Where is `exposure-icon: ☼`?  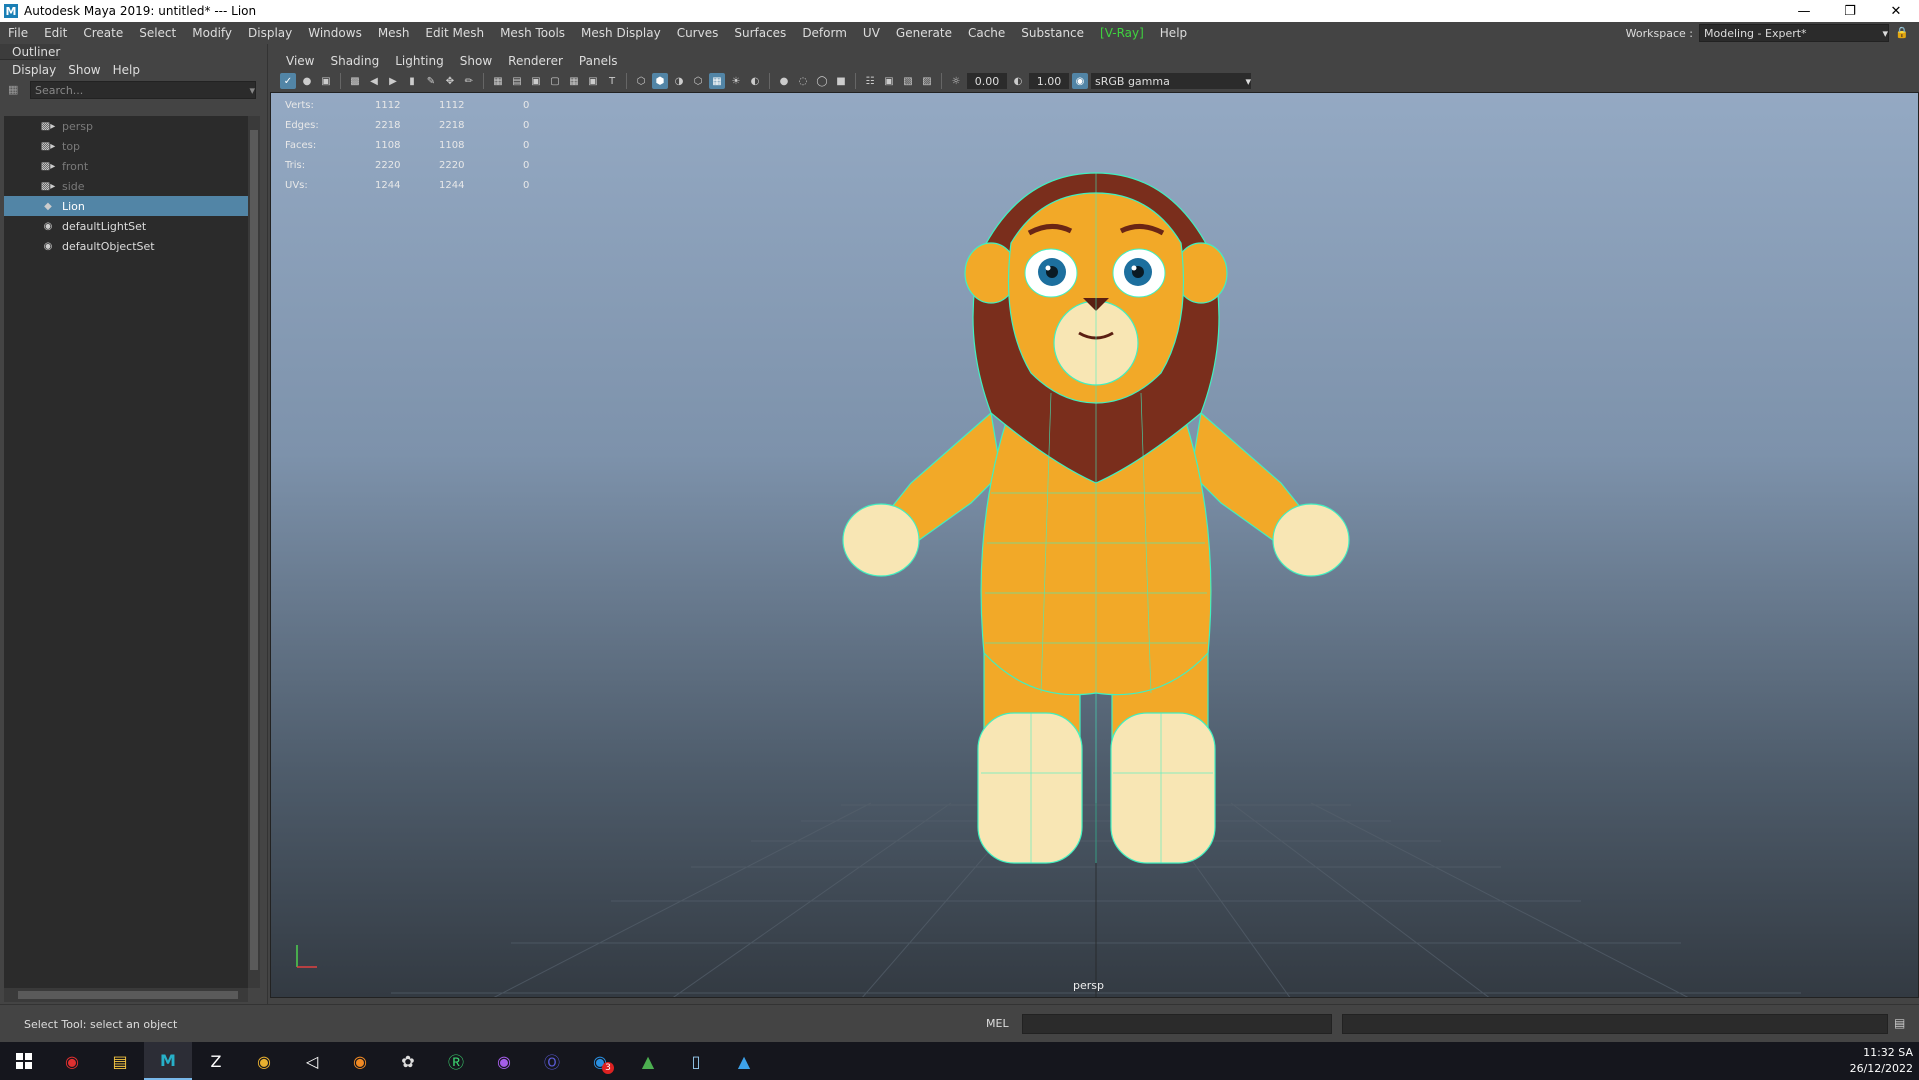
exposure-icon: ☼ is located at coordinates (956, 81).